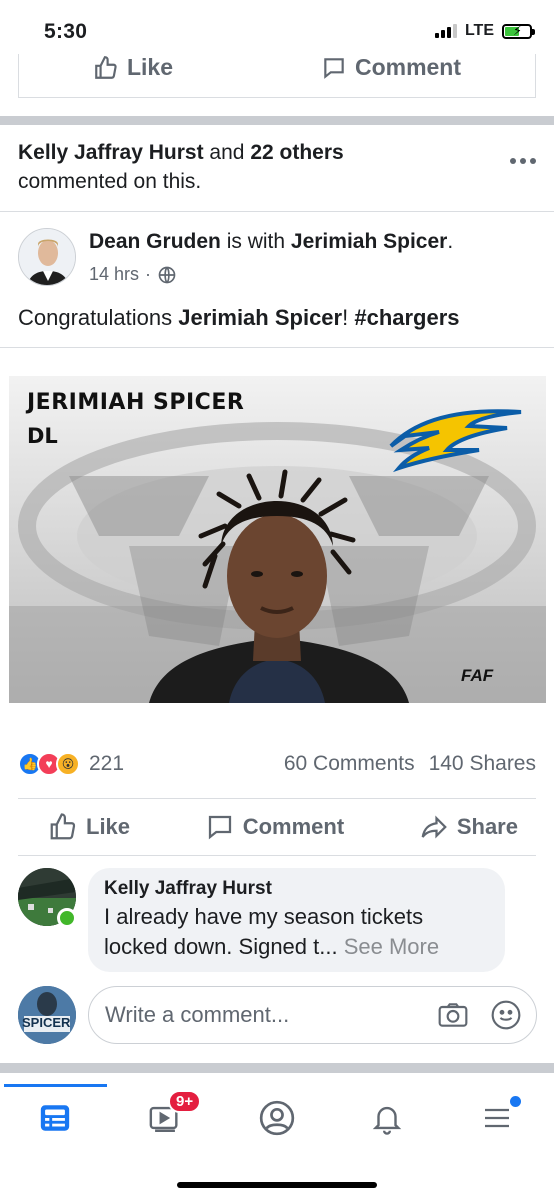 The height and width of the screenshot is (1200, 554). What do you see at coordinates (453, 1015) in the screenshot?
I see `camera-icon` at bounding box center [453, 1015].